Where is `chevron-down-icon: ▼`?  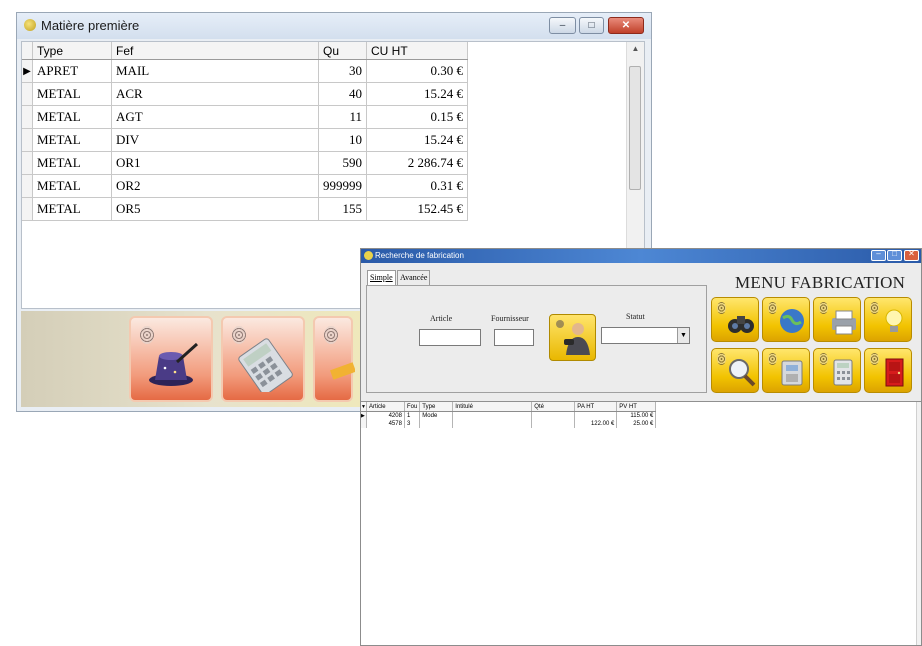
chevron-down-icon: ▼ is located at coordinates (683, 335).